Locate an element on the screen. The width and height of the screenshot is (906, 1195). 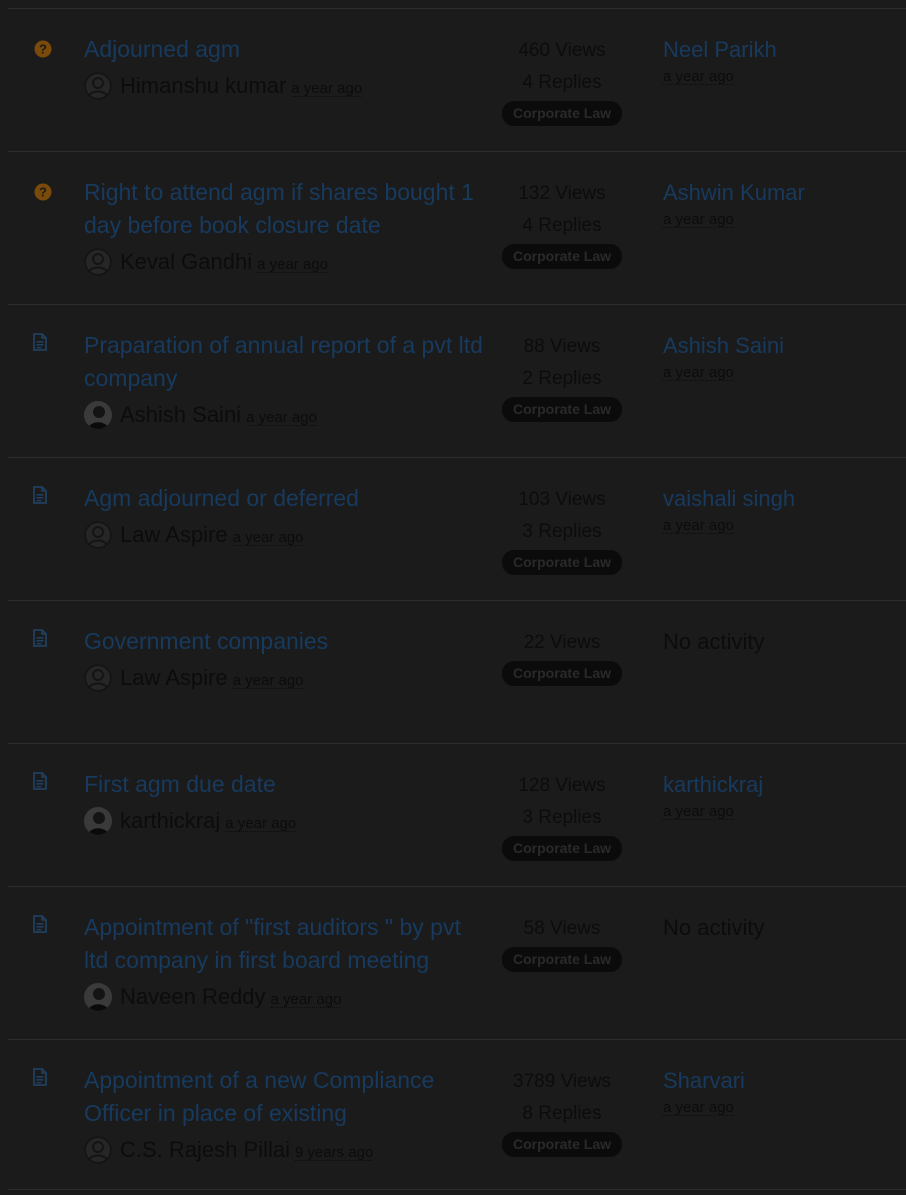
last-activity: Ashish Saini a year ago is located at coordinates (723, 356).